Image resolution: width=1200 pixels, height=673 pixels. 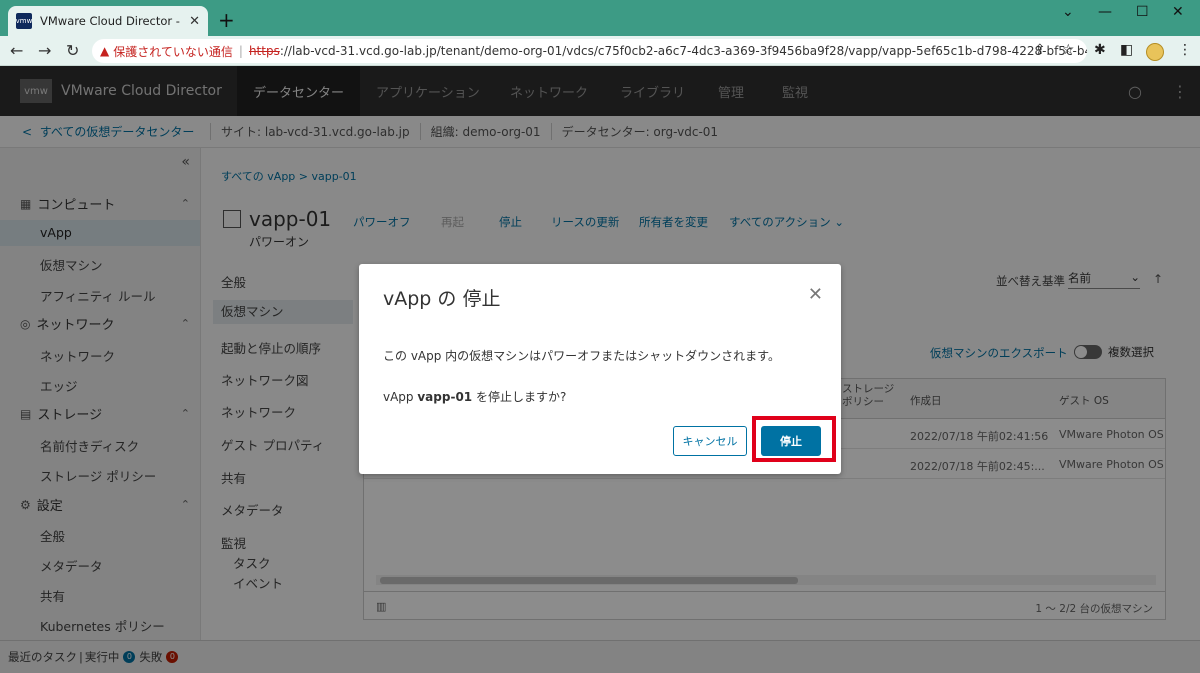 I want to click on reload-icon: ↻, so click(x=72, y=50).